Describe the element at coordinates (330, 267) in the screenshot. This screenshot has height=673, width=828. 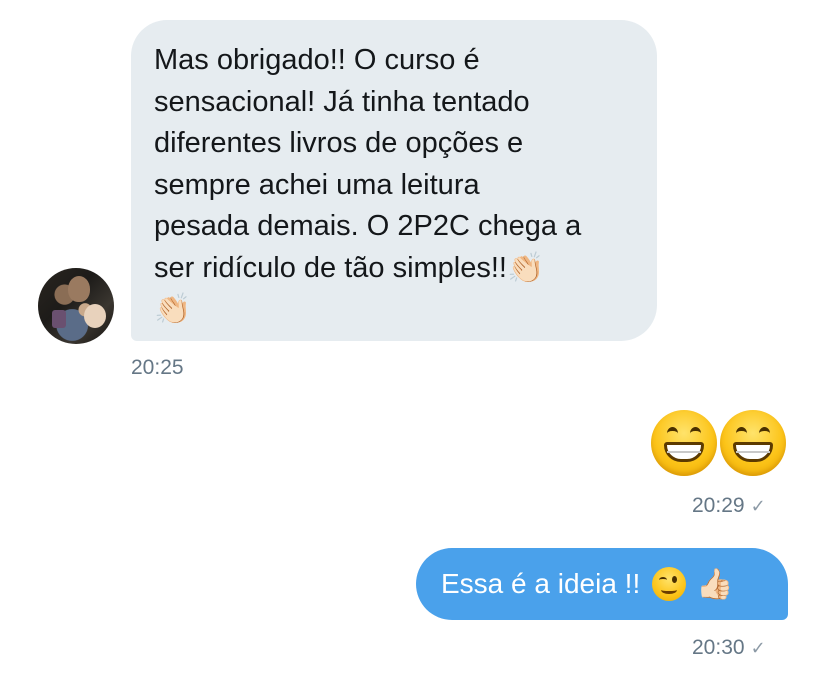
I see `message-line-text: ser ridículo de tão simples!!` at that location.